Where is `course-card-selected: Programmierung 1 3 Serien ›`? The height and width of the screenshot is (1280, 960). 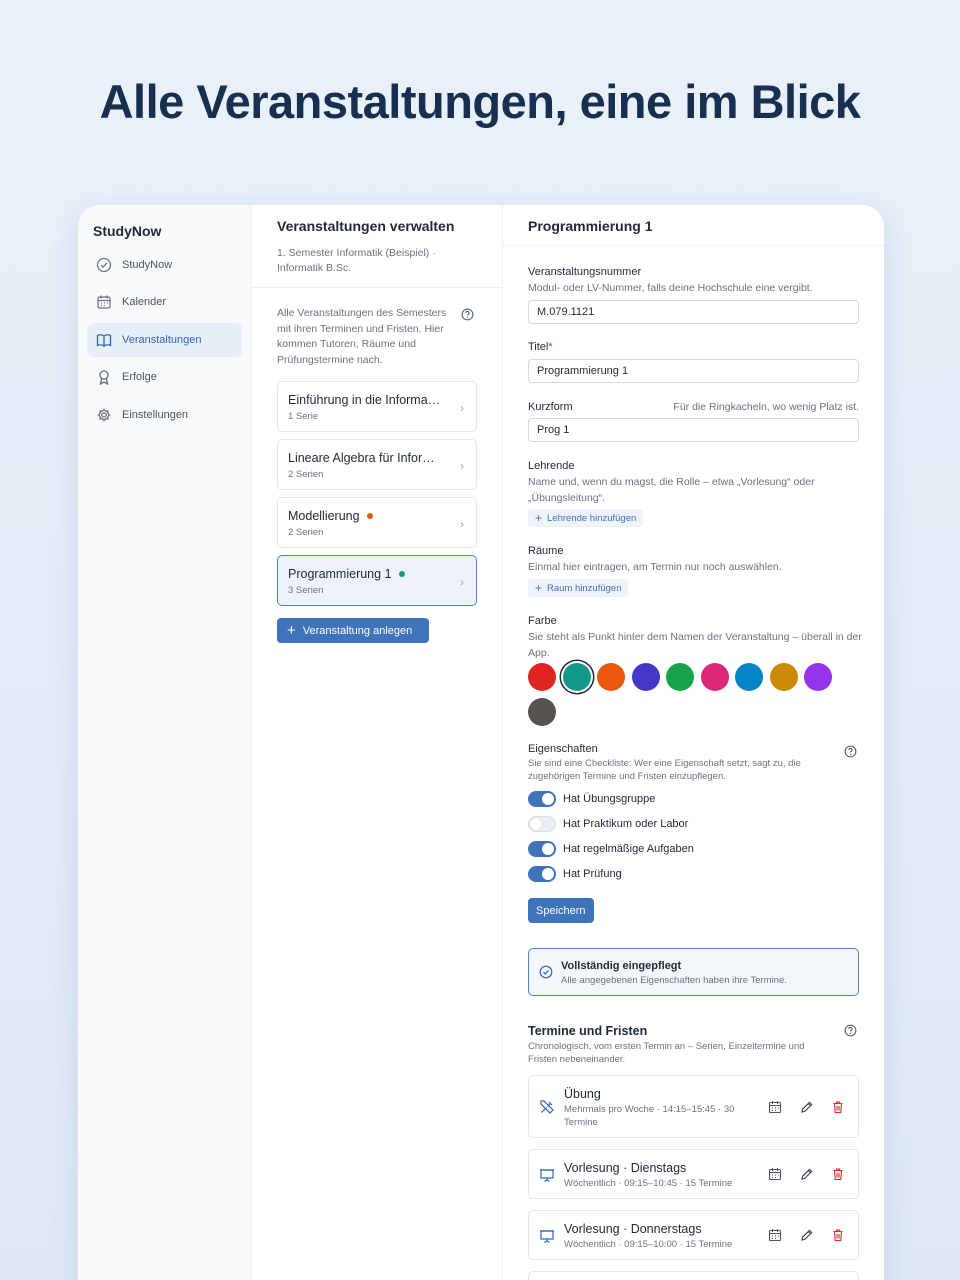
course-card-selected: Programmierung 1 3 Serien › is located at coordinates (377, 580).